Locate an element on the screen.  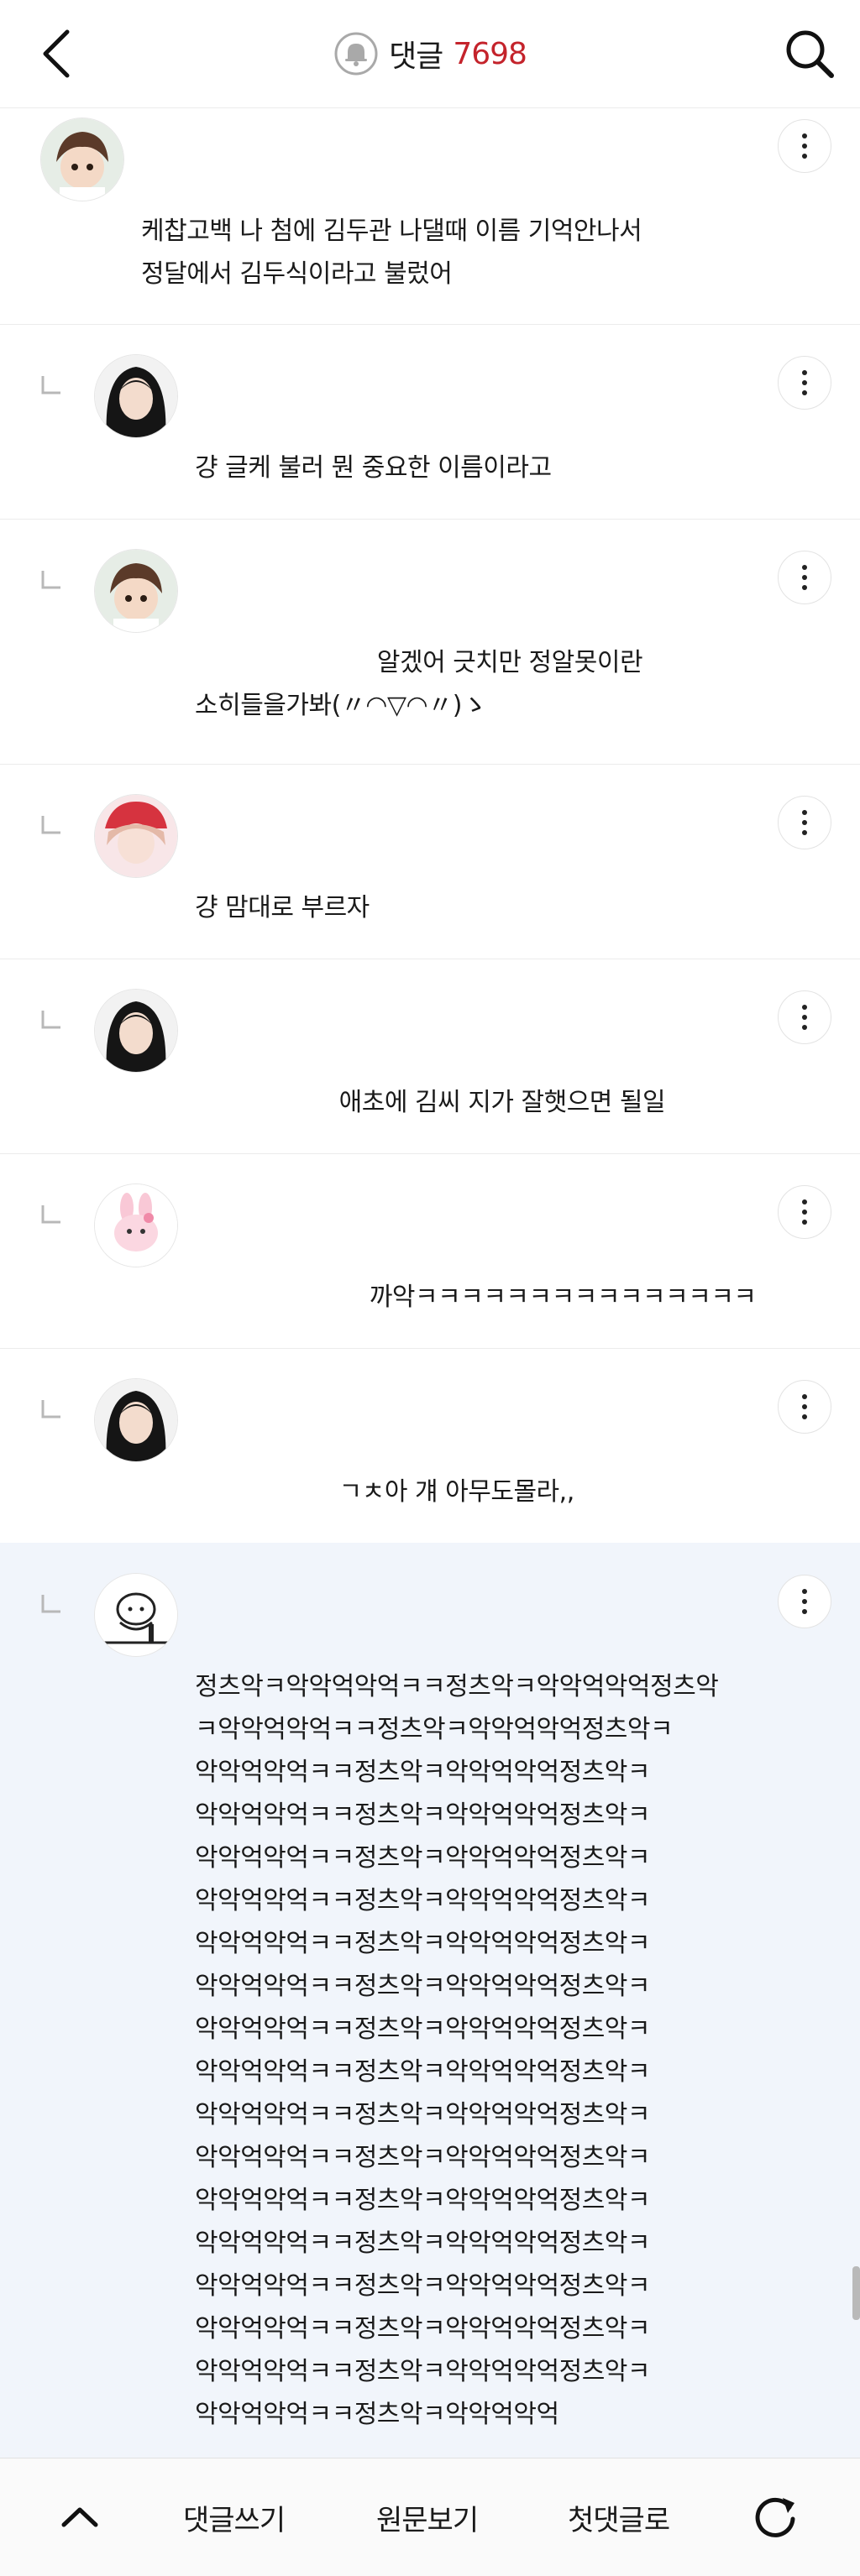
comments-header: 댓글 7698 is located at coordinates (430, 54).